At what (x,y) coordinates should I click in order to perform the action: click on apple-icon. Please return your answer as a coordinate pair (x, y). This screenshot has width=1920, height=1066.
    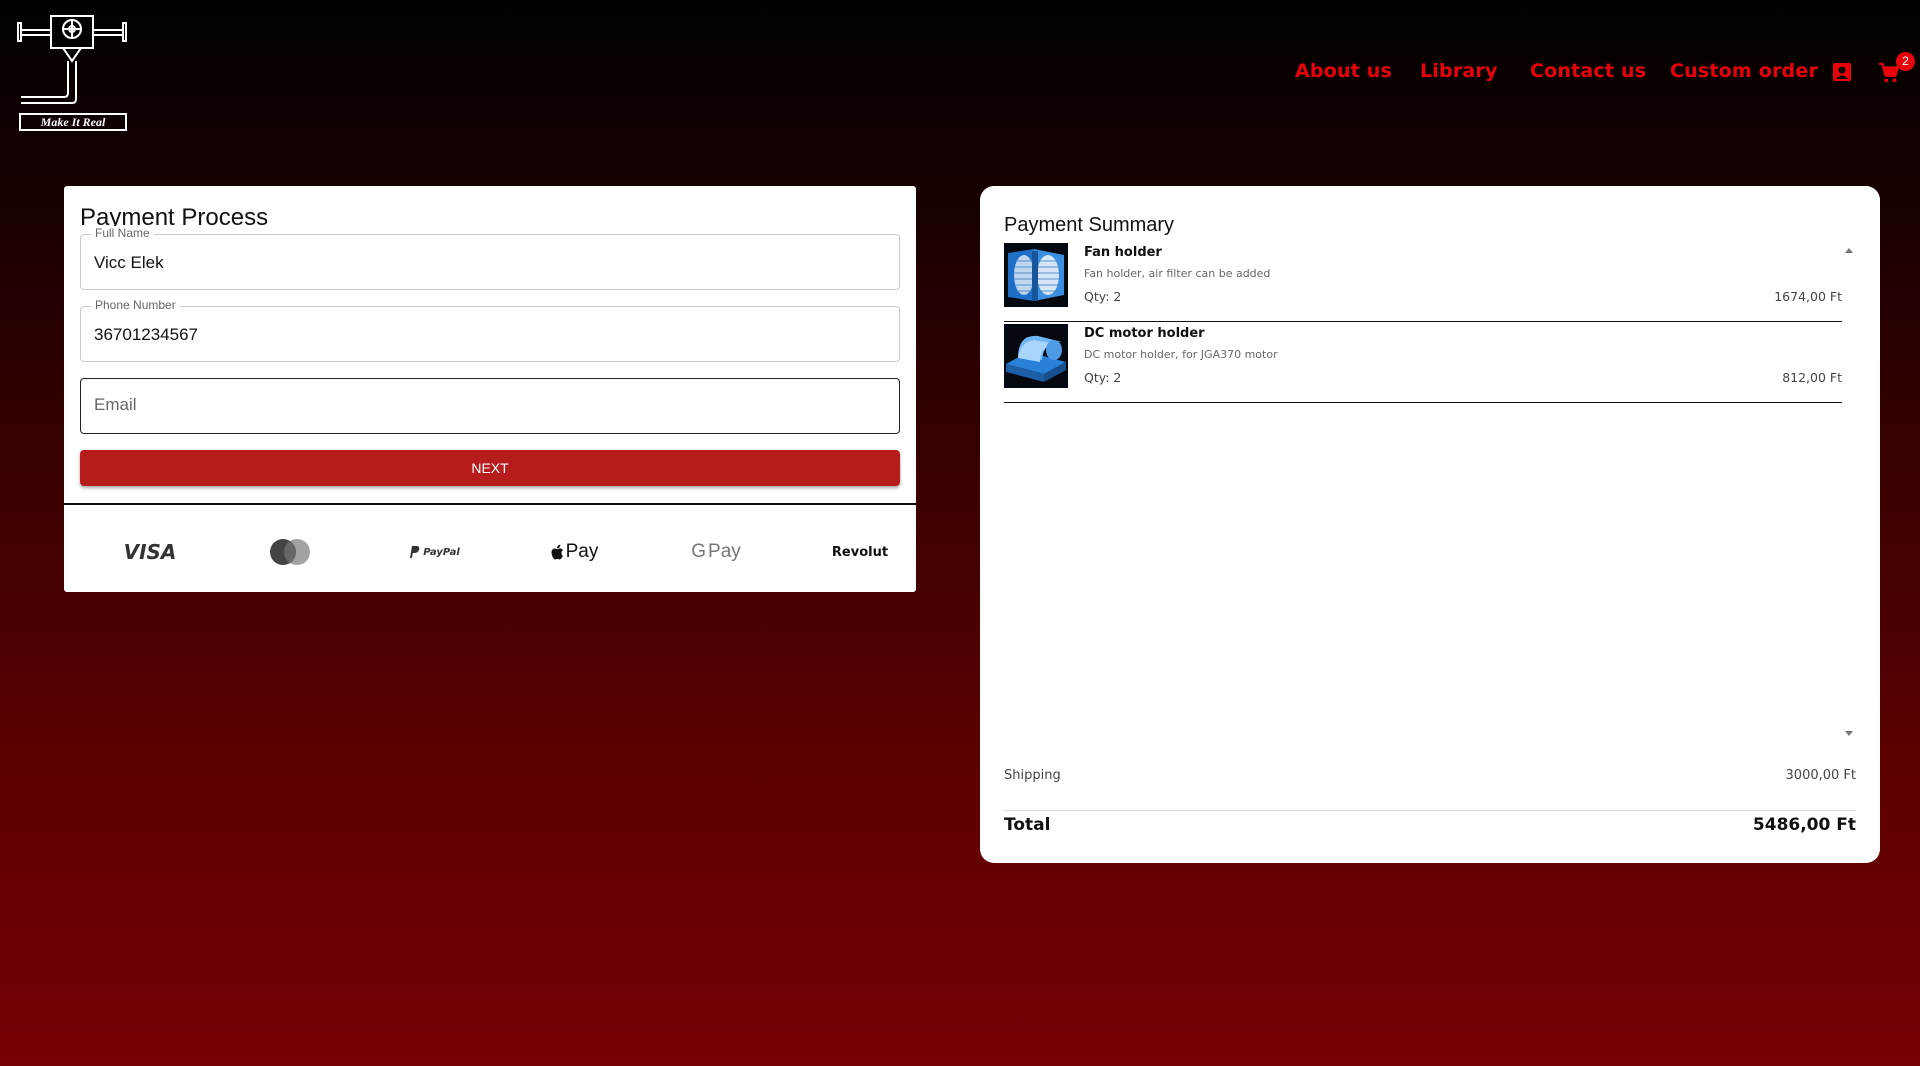
    Looking at the image, I should click on (557, 551).